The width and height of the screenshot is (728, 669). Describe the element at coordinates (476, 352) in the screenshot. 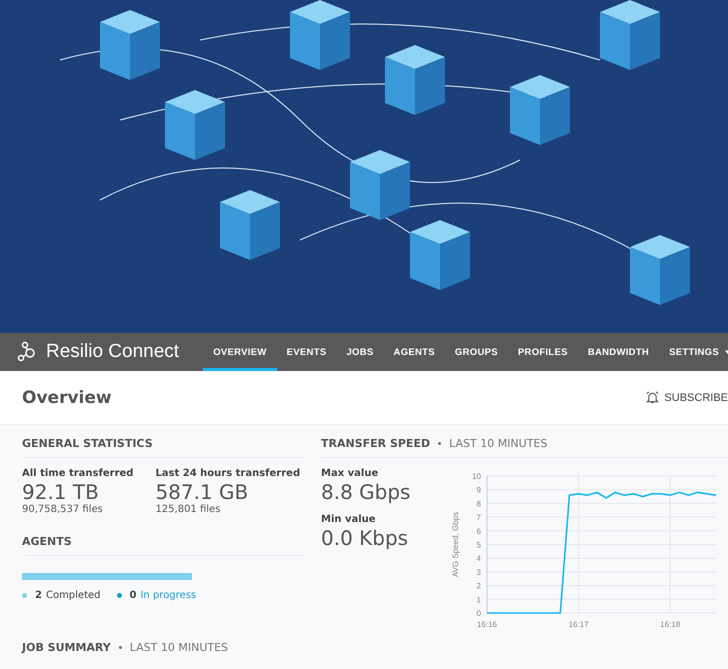

I see `nav-tab: GROUPS` at that location.